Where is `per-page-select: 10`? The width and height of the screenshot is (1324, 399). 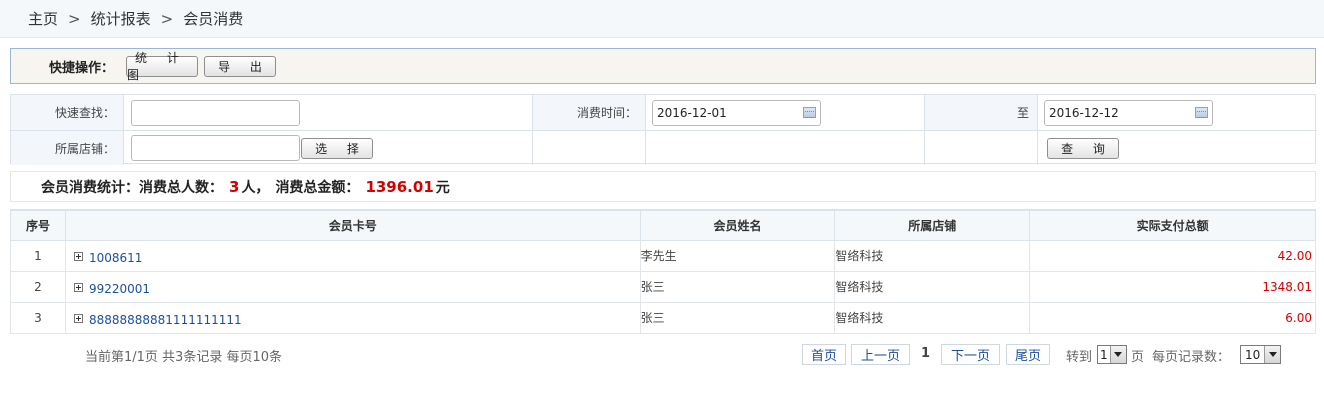
per-page-select: 10 is located at coordinates (1261, 354).